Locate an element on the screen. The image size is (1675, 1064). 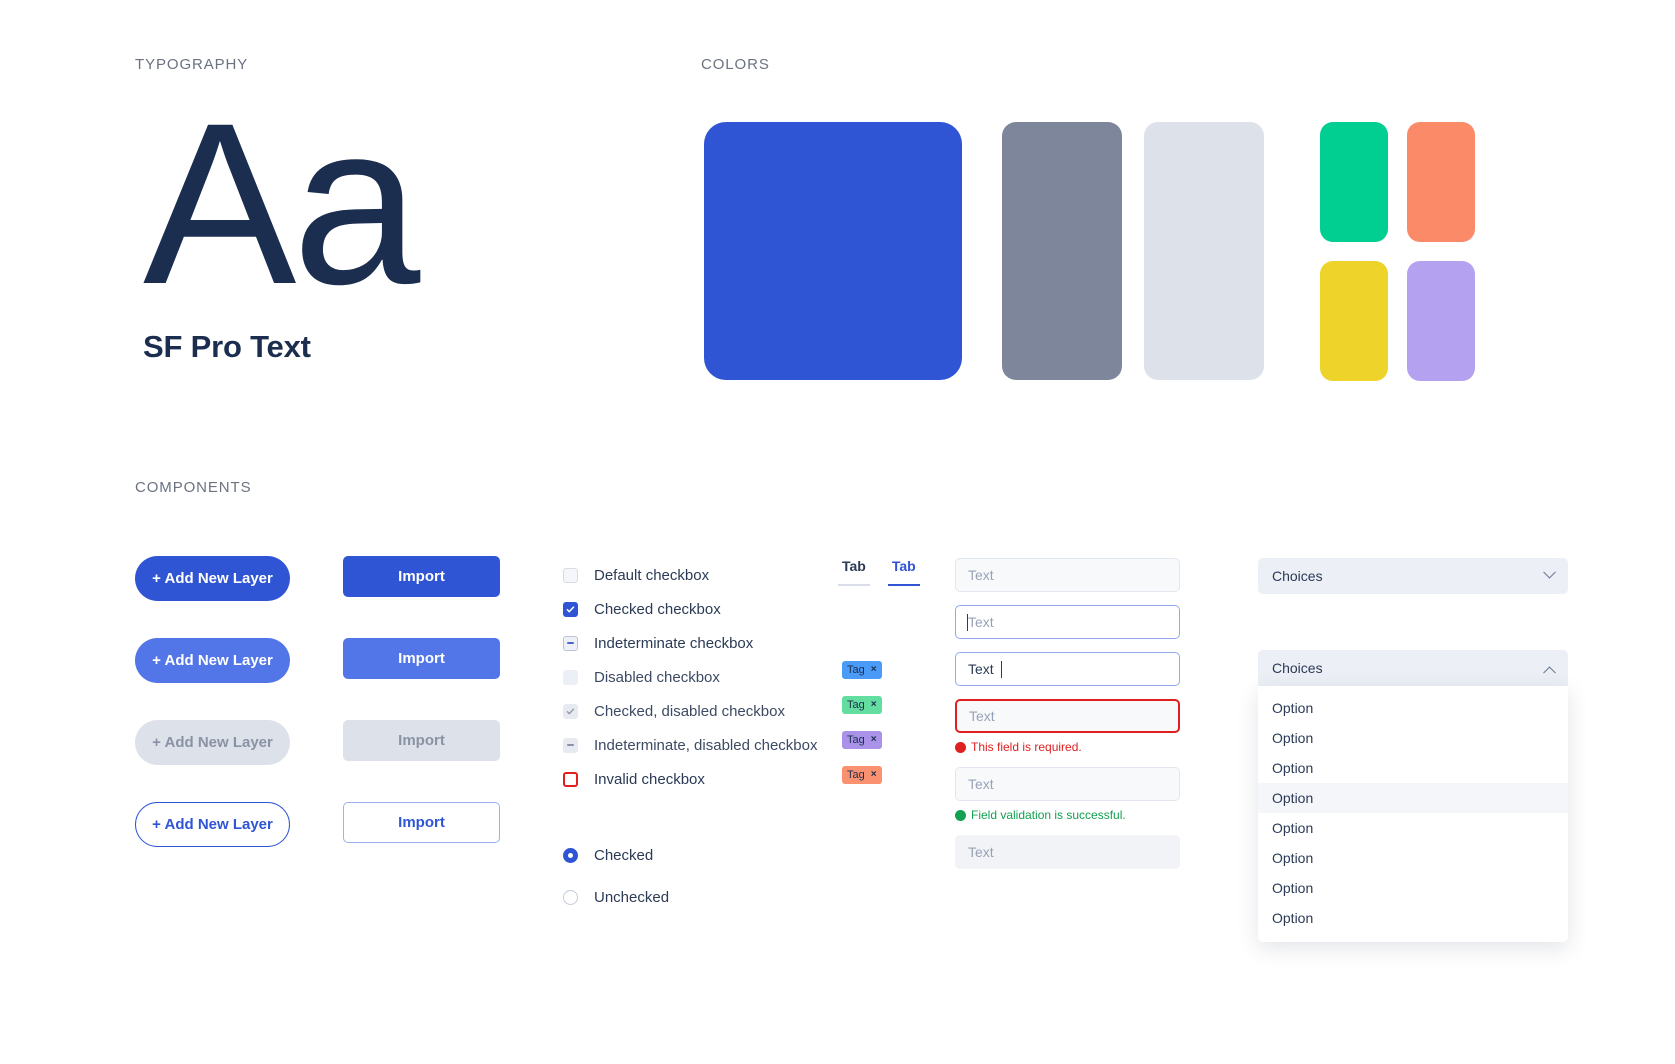
import-button-hover: Import is located at coordinates (421, 658).